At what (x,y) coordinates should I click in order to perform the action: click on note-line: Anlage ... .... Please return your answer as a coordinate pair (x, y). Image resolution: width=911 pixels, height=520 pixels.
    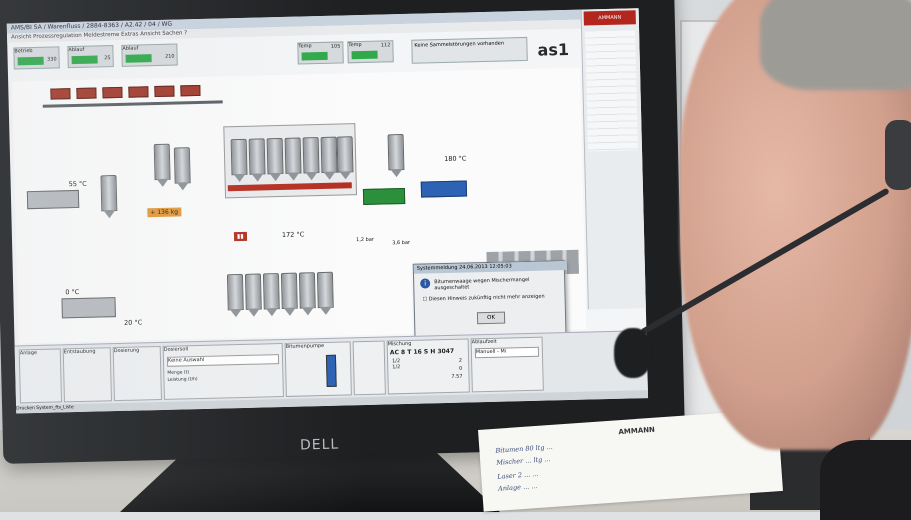
    Looking at the image, I should click on (517, 487).